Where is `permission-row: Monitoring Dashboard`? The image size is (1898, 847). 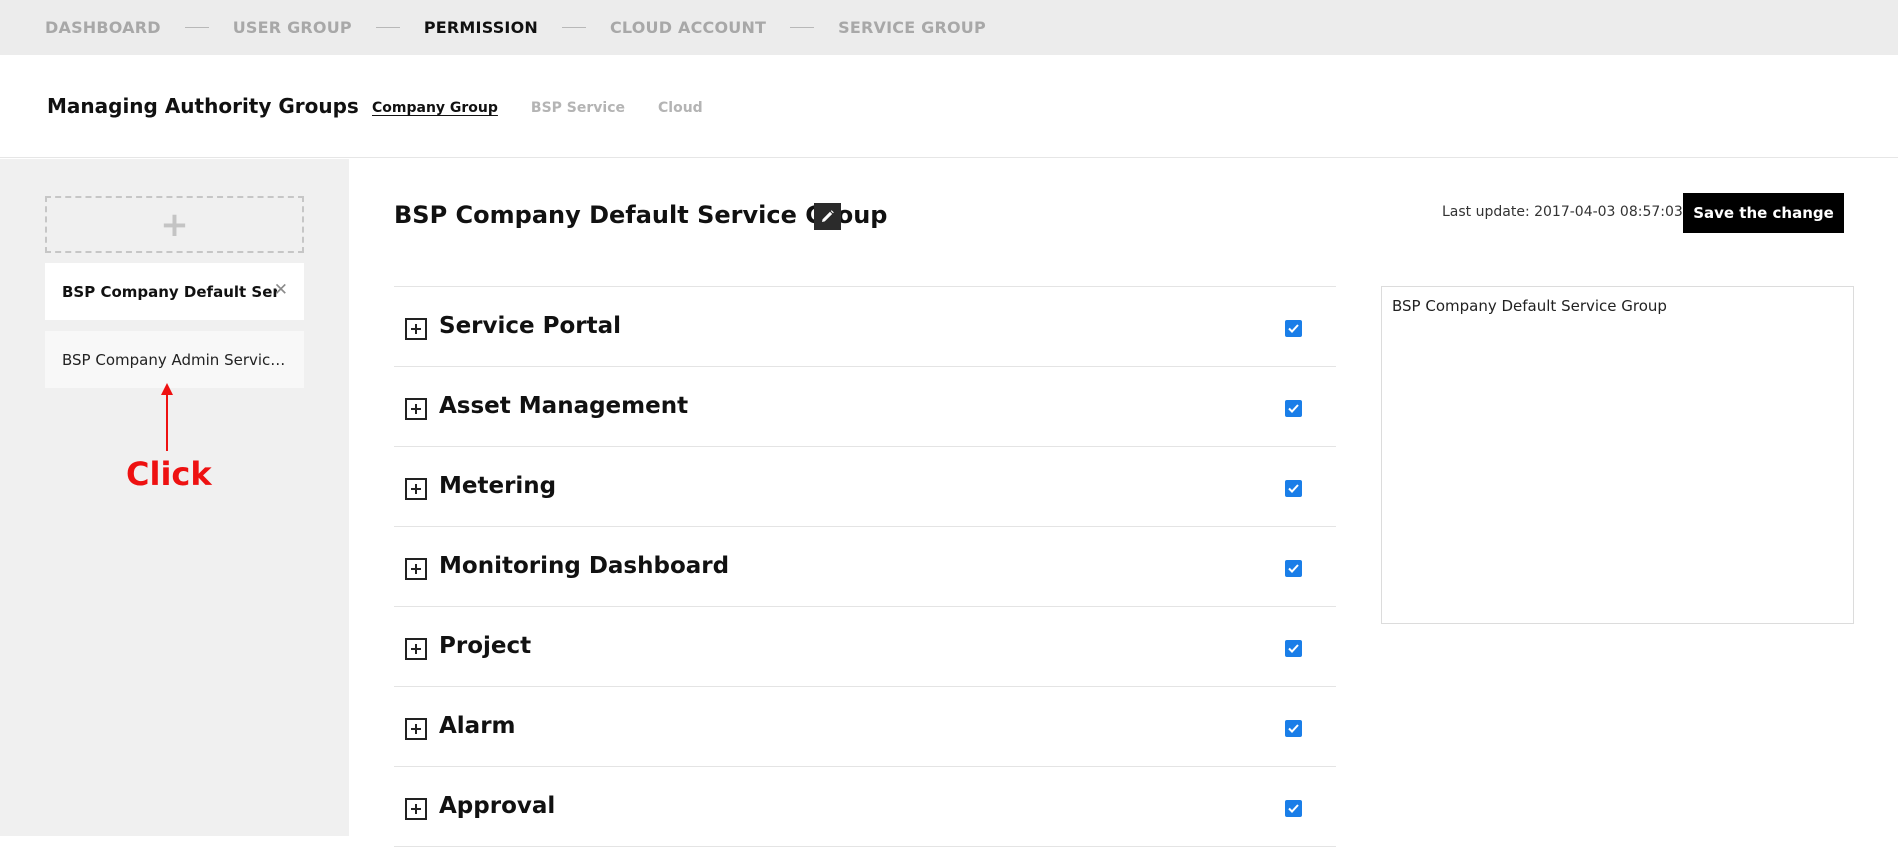
permission-row: Monitoring Dashboard is located at coordinates (865, 567).